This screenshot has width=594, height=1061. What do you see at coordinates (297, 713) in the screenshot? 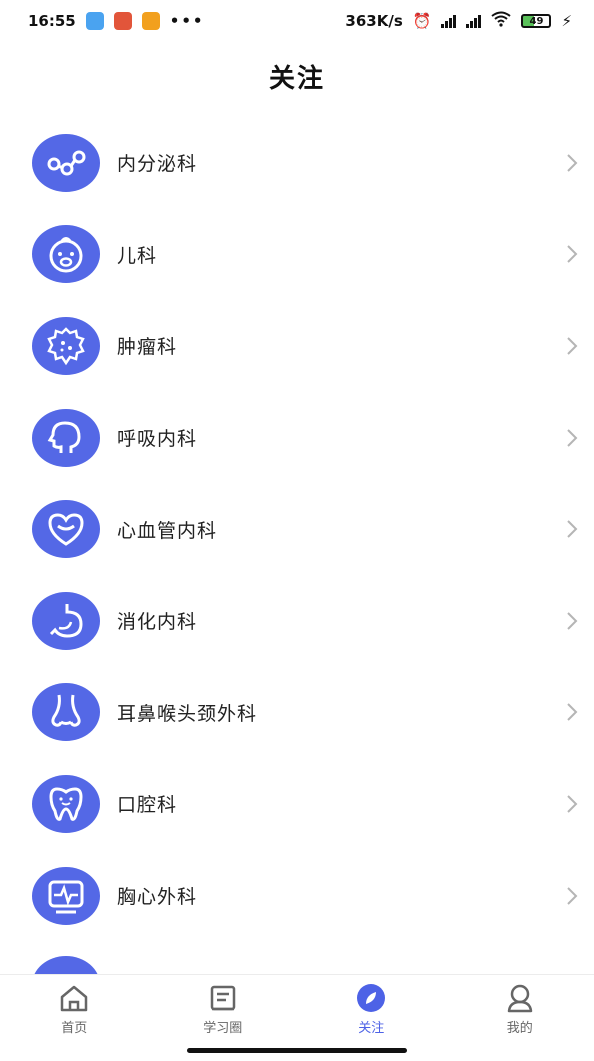
I see `list-item: 耳鼻喉头颈外科` at bounding box center [297, 713].